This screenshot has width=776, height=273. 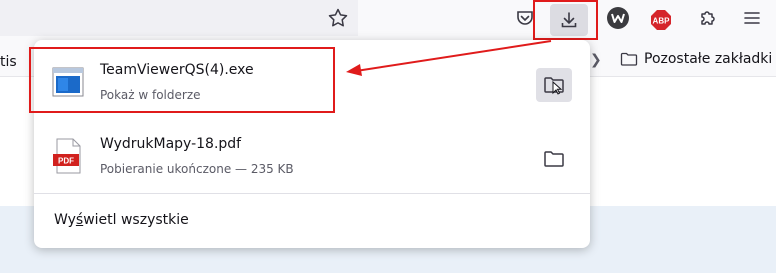 What do you see at coordinates (708, 18) in the screenshot?
I see `extensions-puzzle-icon` at bounding box center [708, 18].